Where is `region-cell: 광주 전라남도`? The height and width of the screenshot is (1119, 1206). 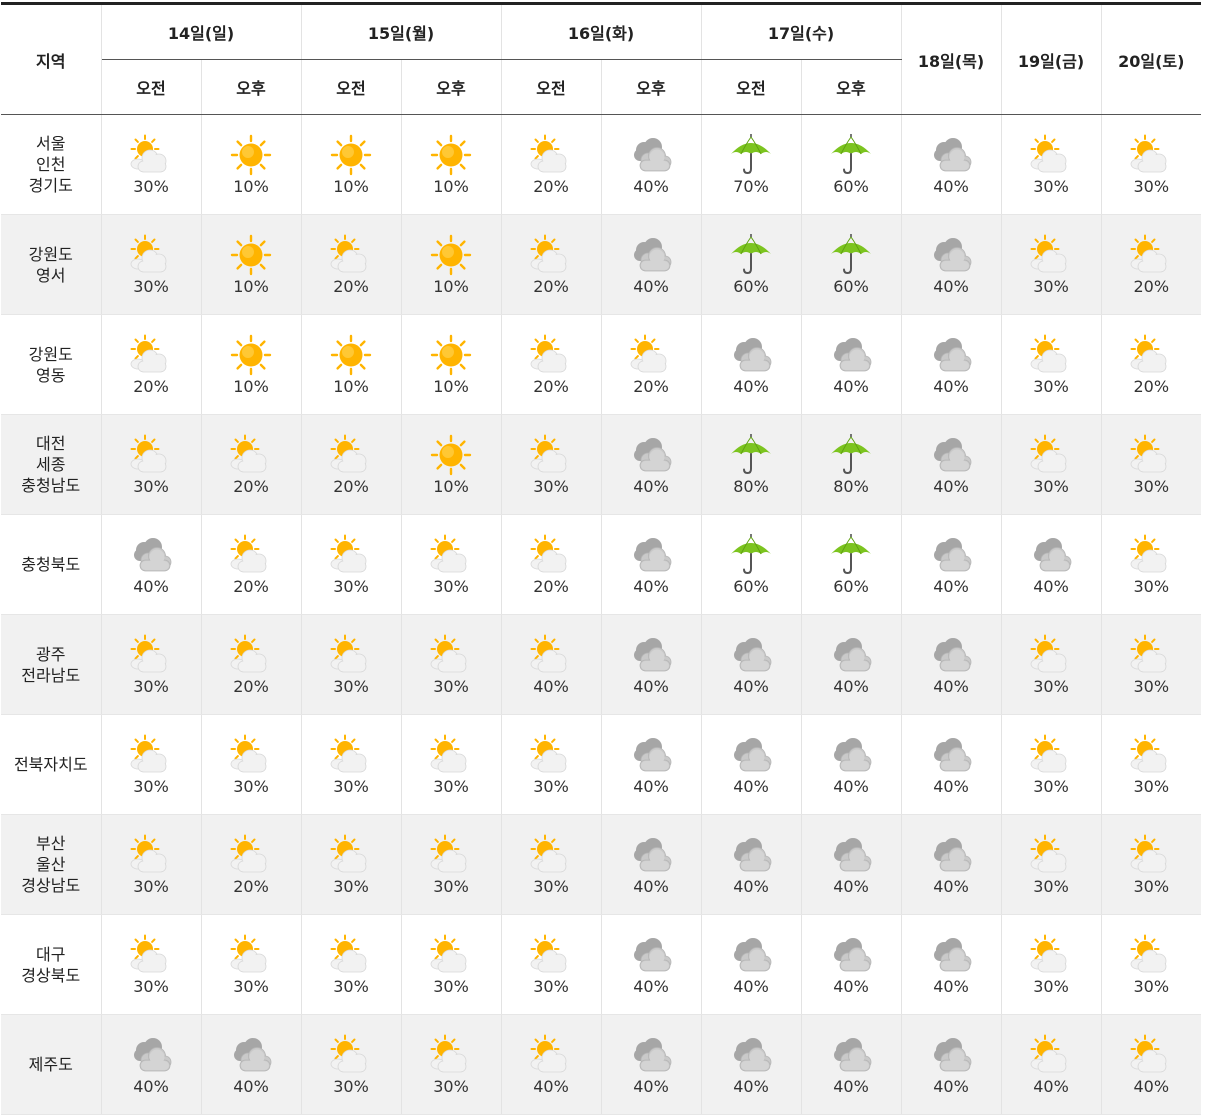
region-cell: 광주 전라남도 is located at coordinates (51, 664).